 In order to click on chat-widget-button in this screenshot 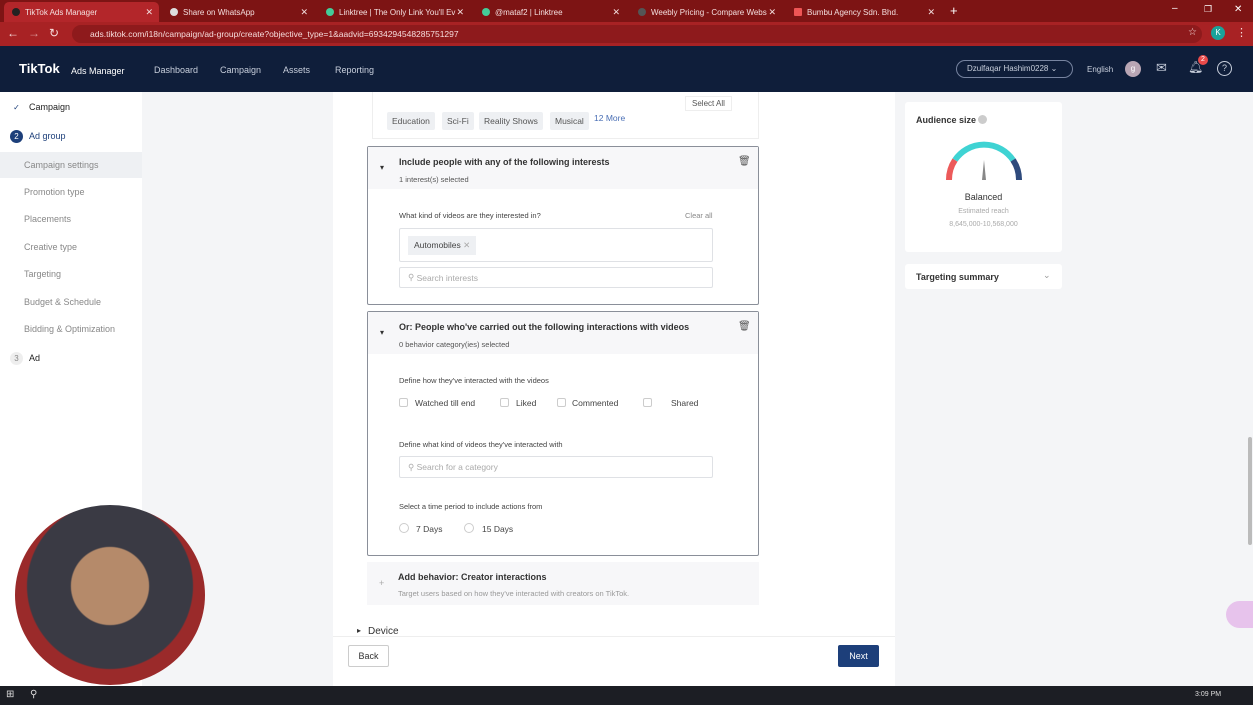, I will do `click(1239, 614)`.